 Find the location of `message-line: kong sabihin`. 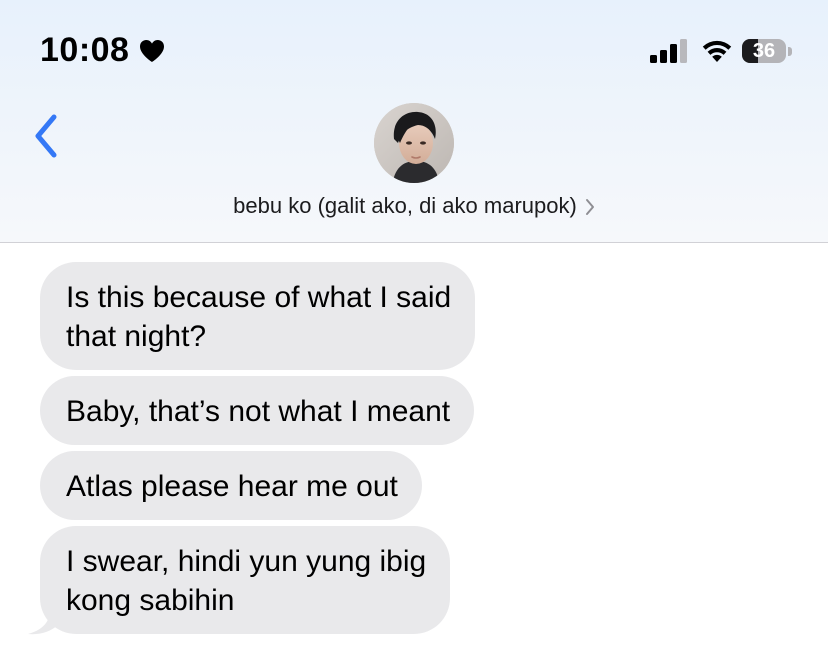

message-line: kong sabihin is located at coordinates (150, 600).